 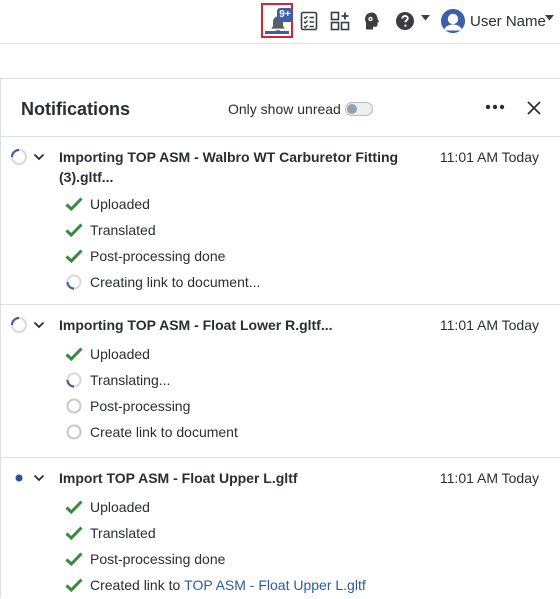 I want to click on help-button, so click(x=405, y=21).